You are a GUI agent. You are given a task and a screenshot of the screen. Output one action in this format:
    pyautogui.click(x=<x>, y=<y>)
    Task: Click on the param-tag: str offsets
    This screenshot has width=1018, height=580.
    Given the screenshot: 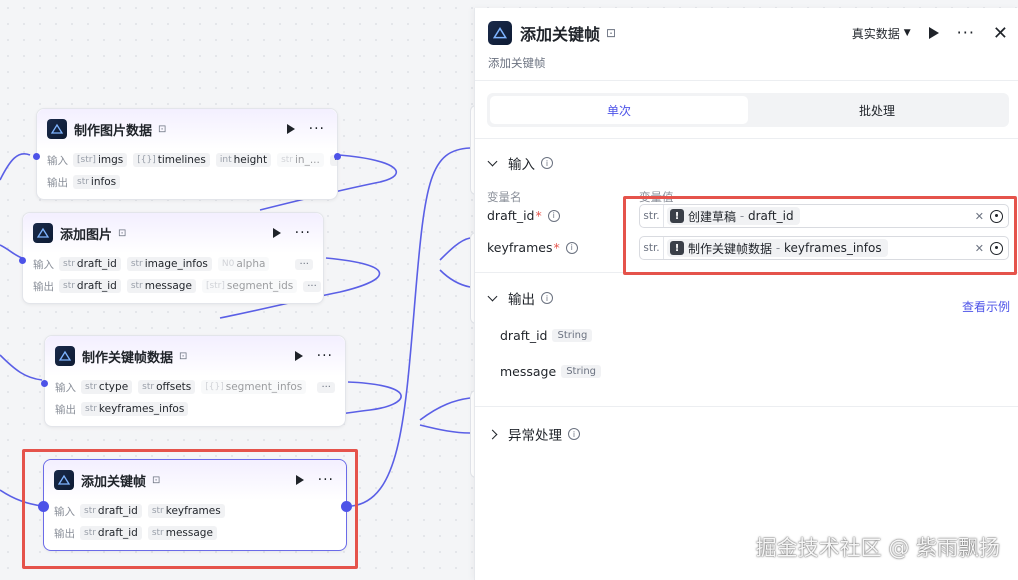 What is the action you would take?
    pyautogui.click(x=167, y=387)
    